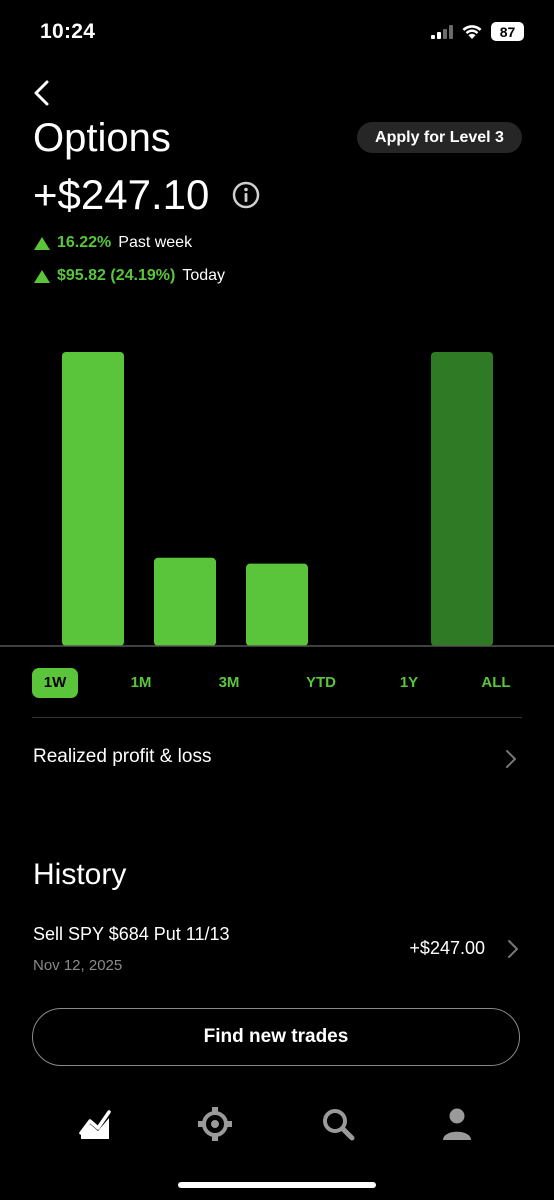 The height and width of the screenshot is (1200, 554). I want to click on realized-pnl-row: Realized profit & loss, so click(122, 757).